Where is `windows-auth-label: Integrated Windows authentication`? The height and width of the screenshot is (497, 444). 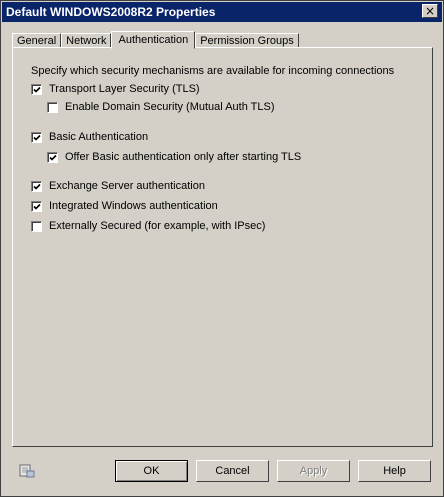 windows-auth-label: Integrated Windows authentication is located at coordinates (133, 206).